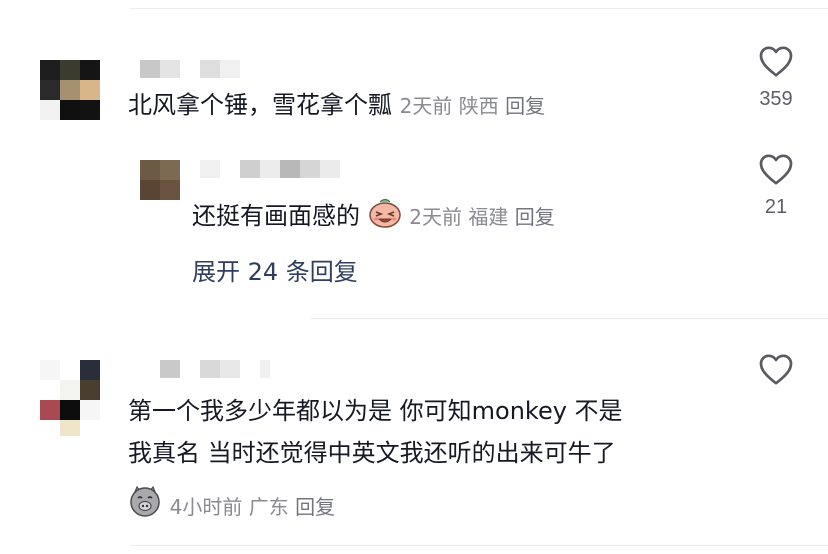  Describe the element at coordinates (436, 217) in the screenshot. I see `reply-time: 2天前` at that location.